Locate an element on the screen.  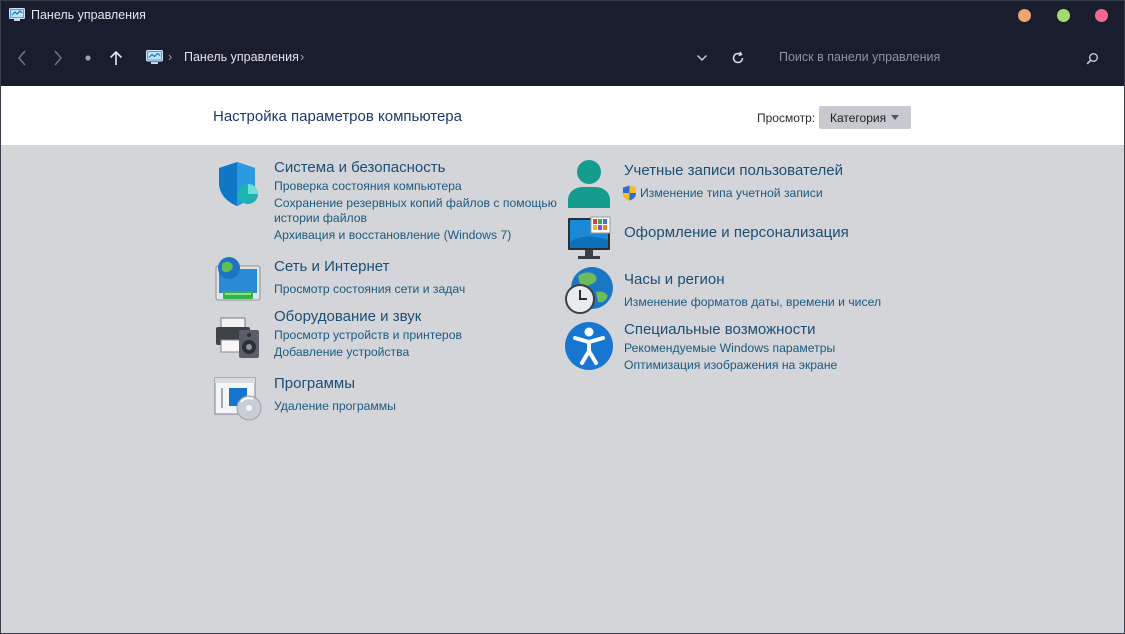
dot-icon is located at coordinates (88, 58).